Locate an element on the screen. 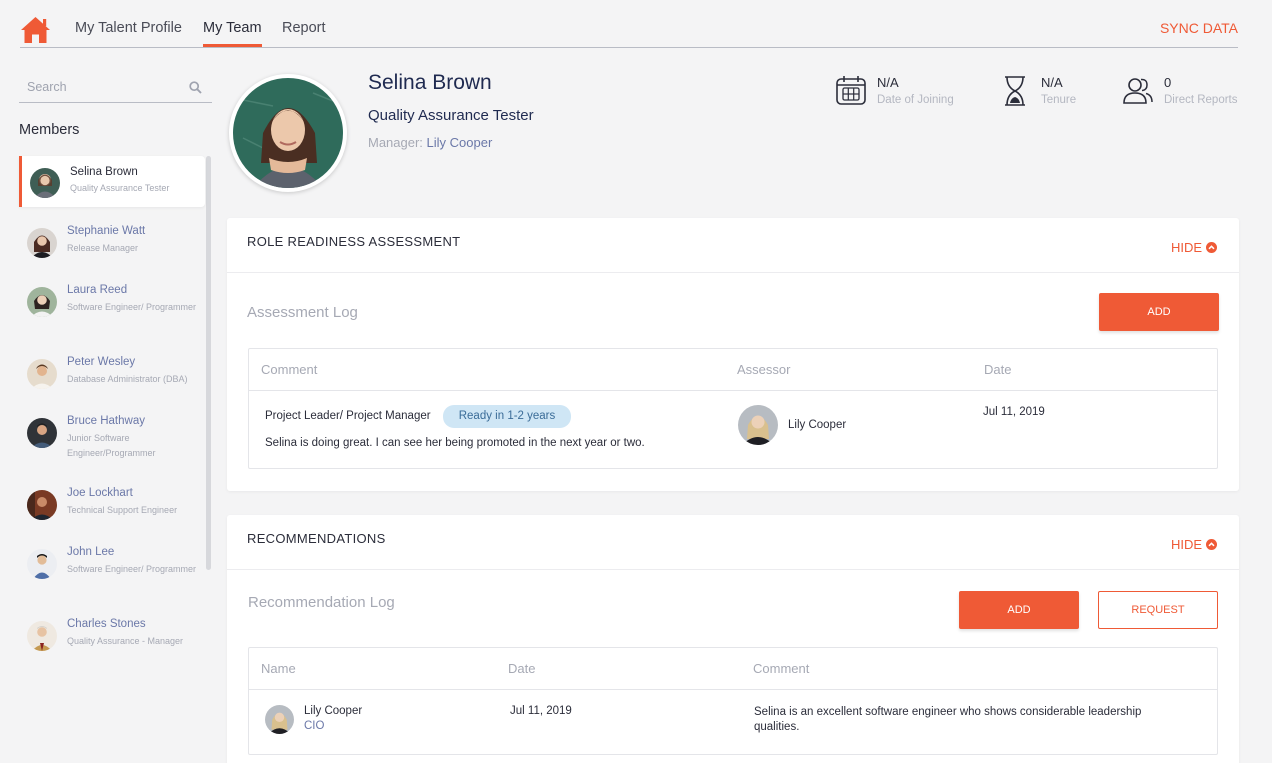  column-header-name: Name is located at coordinates (278, 668).